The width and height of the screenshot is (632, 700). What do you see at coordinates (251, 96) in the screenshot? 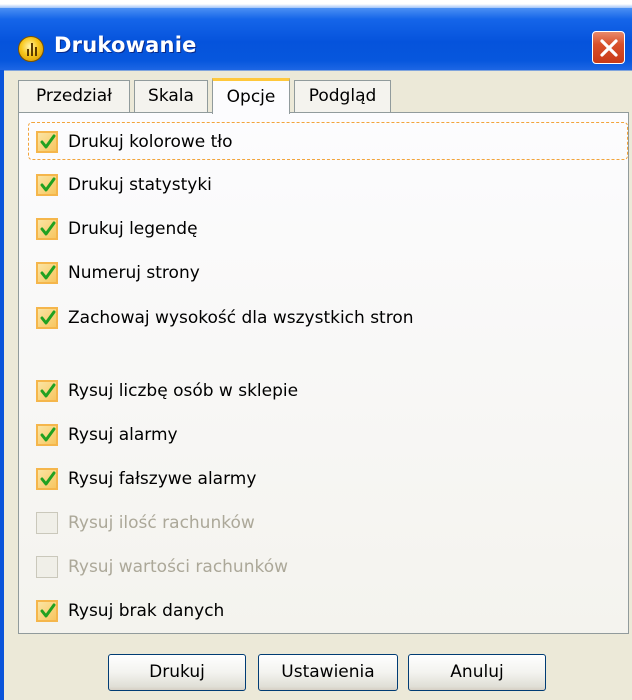
I see `tab-opcje: Opcje` at bounding box center [251, 96].